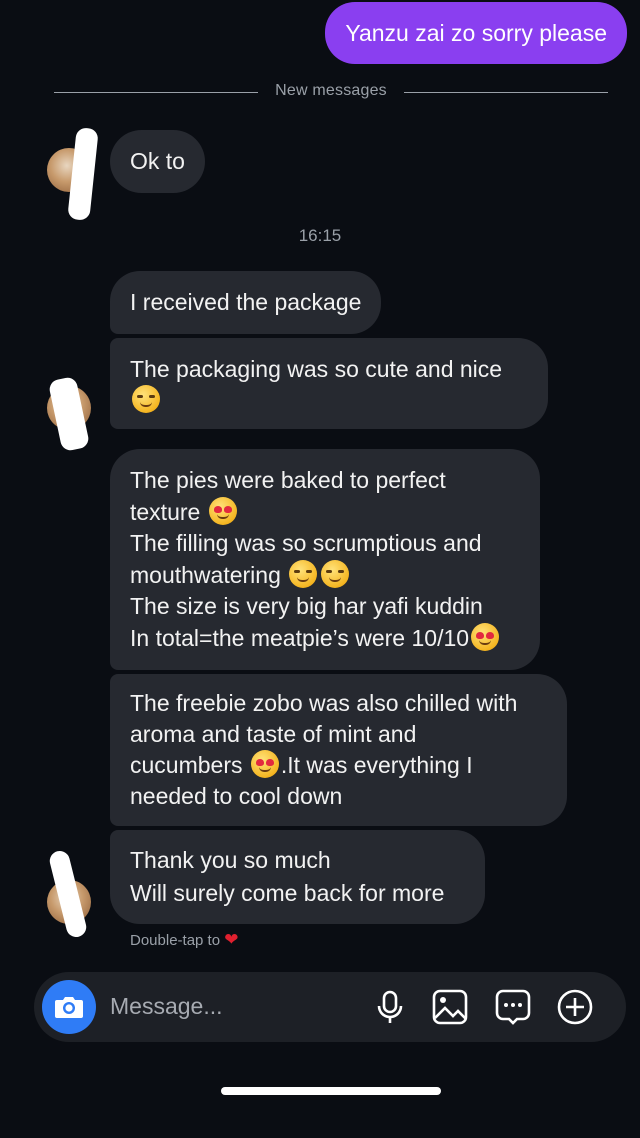  Describe the element at coordinates (165, 511) in the screenshot. I see `message-text: texture` at that location.